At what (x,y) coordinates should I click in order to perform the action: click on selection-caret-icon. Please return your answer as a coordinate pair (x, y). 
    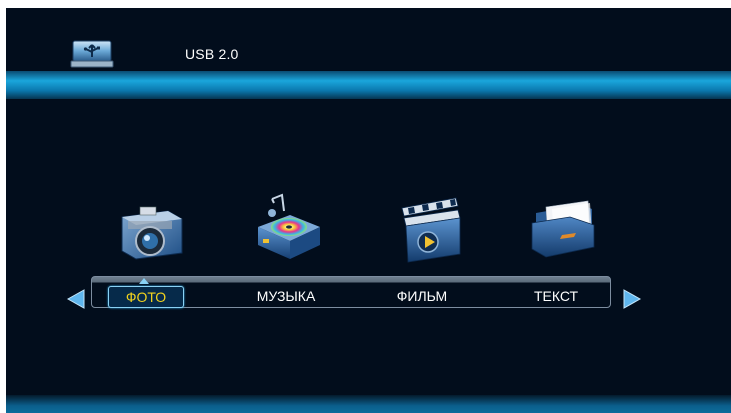
    Looking at the image, I should click on (144, 281).